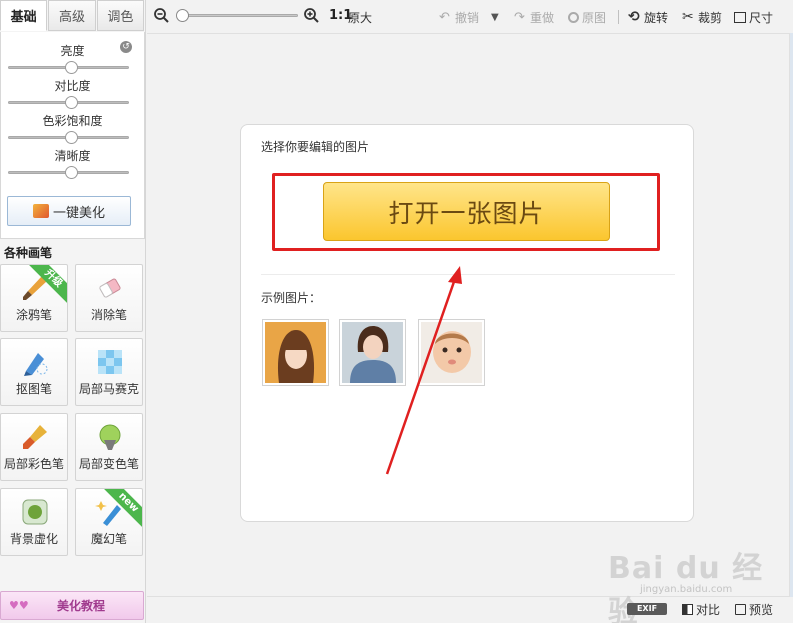 This screenshot has height=623, width=793. Describe the element at coordinates (519, 17) in the screenshot. I see `redo-icon: ↷` at that location.